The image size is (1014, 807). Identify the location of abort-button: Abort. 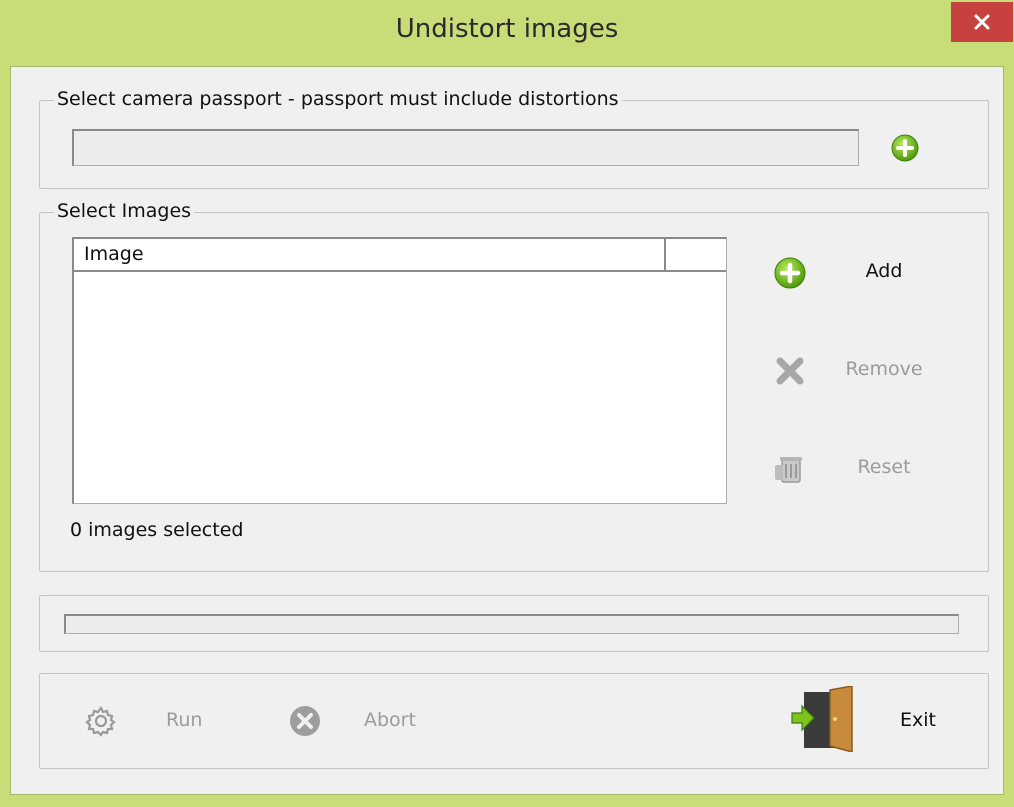
(358, 721).